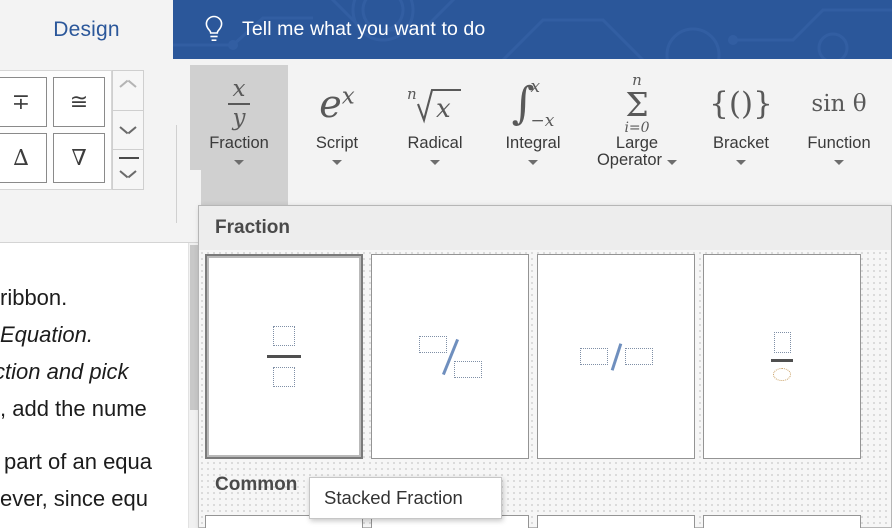 This screenshot has height=528, width=892. What do you see at coordinates (532, 29) in the screenshot?
I see `tell-me-search-box: Tell me what you want to do` at bounding box center [532, 29].